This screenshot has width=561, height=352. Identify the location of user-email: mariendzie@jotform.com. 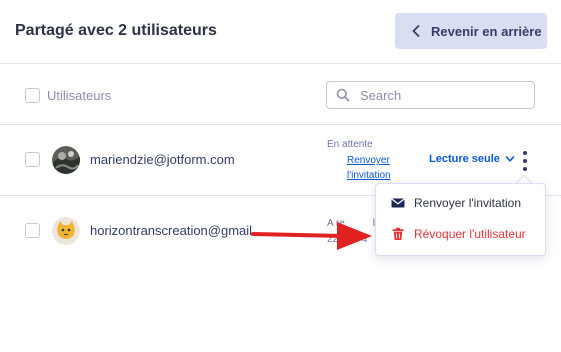
(162, 159).